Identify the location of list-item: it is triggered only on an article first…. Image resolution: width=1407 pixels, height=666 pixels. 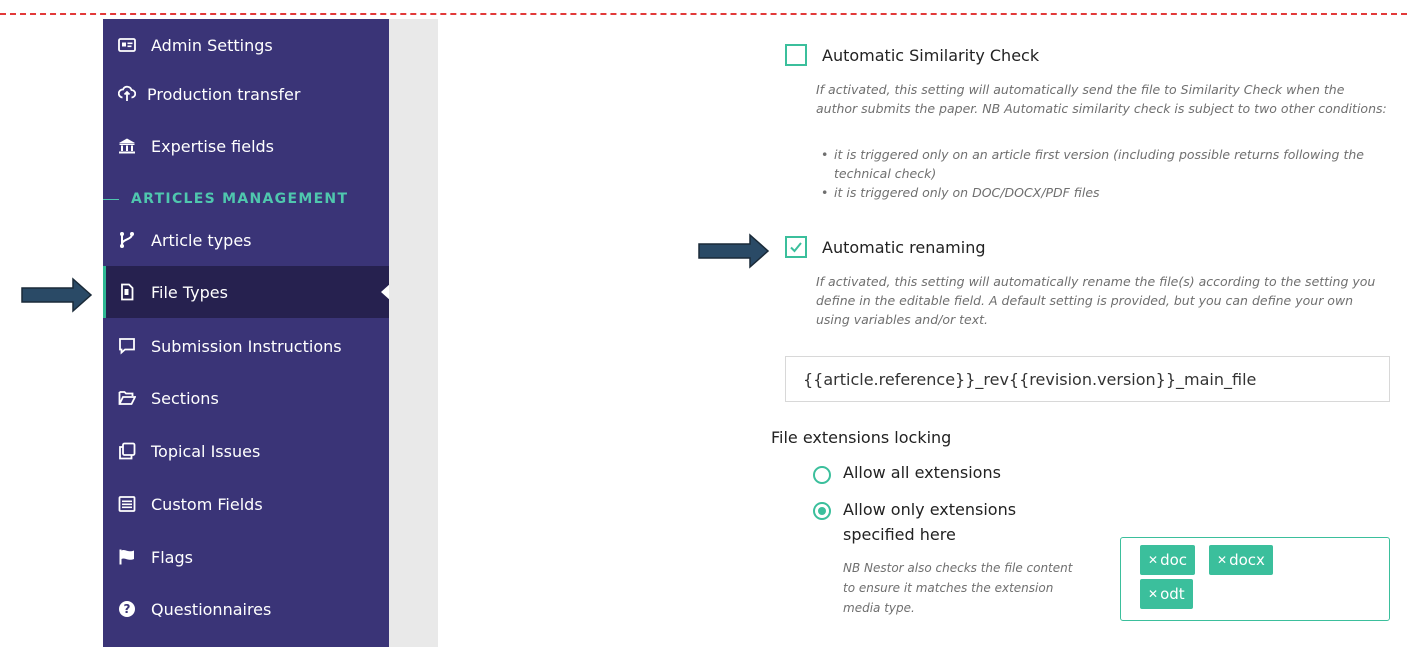
(1102, 164).